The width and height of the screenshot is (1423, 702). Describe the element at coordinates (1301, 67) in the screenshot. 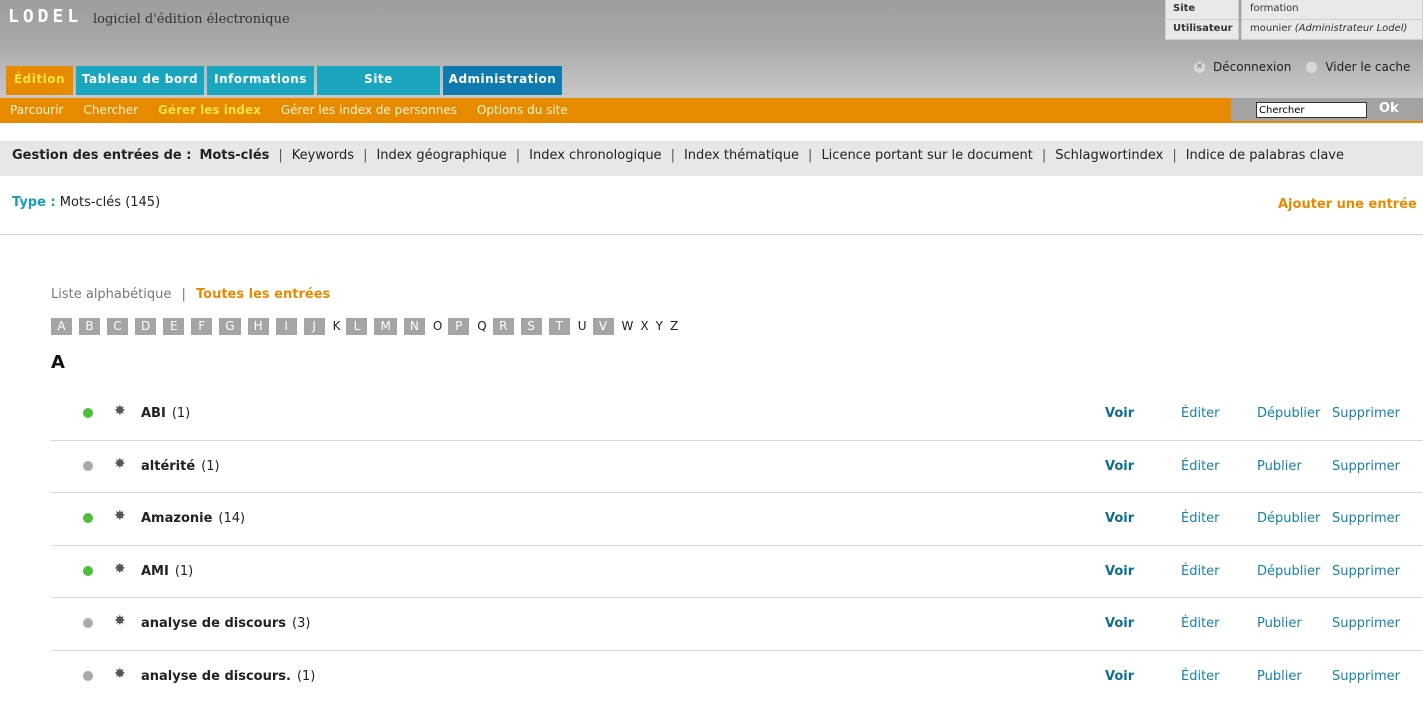

I see `header-actions: ✕ Déconnexion Vider le cache` at that location.